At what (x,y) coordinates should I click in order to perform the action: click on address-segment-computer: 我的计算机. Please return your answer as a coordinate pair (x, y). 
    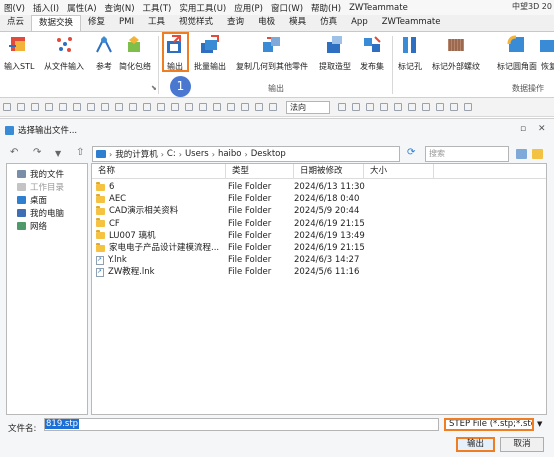
    Looking at the image, I should click on (136, 154).